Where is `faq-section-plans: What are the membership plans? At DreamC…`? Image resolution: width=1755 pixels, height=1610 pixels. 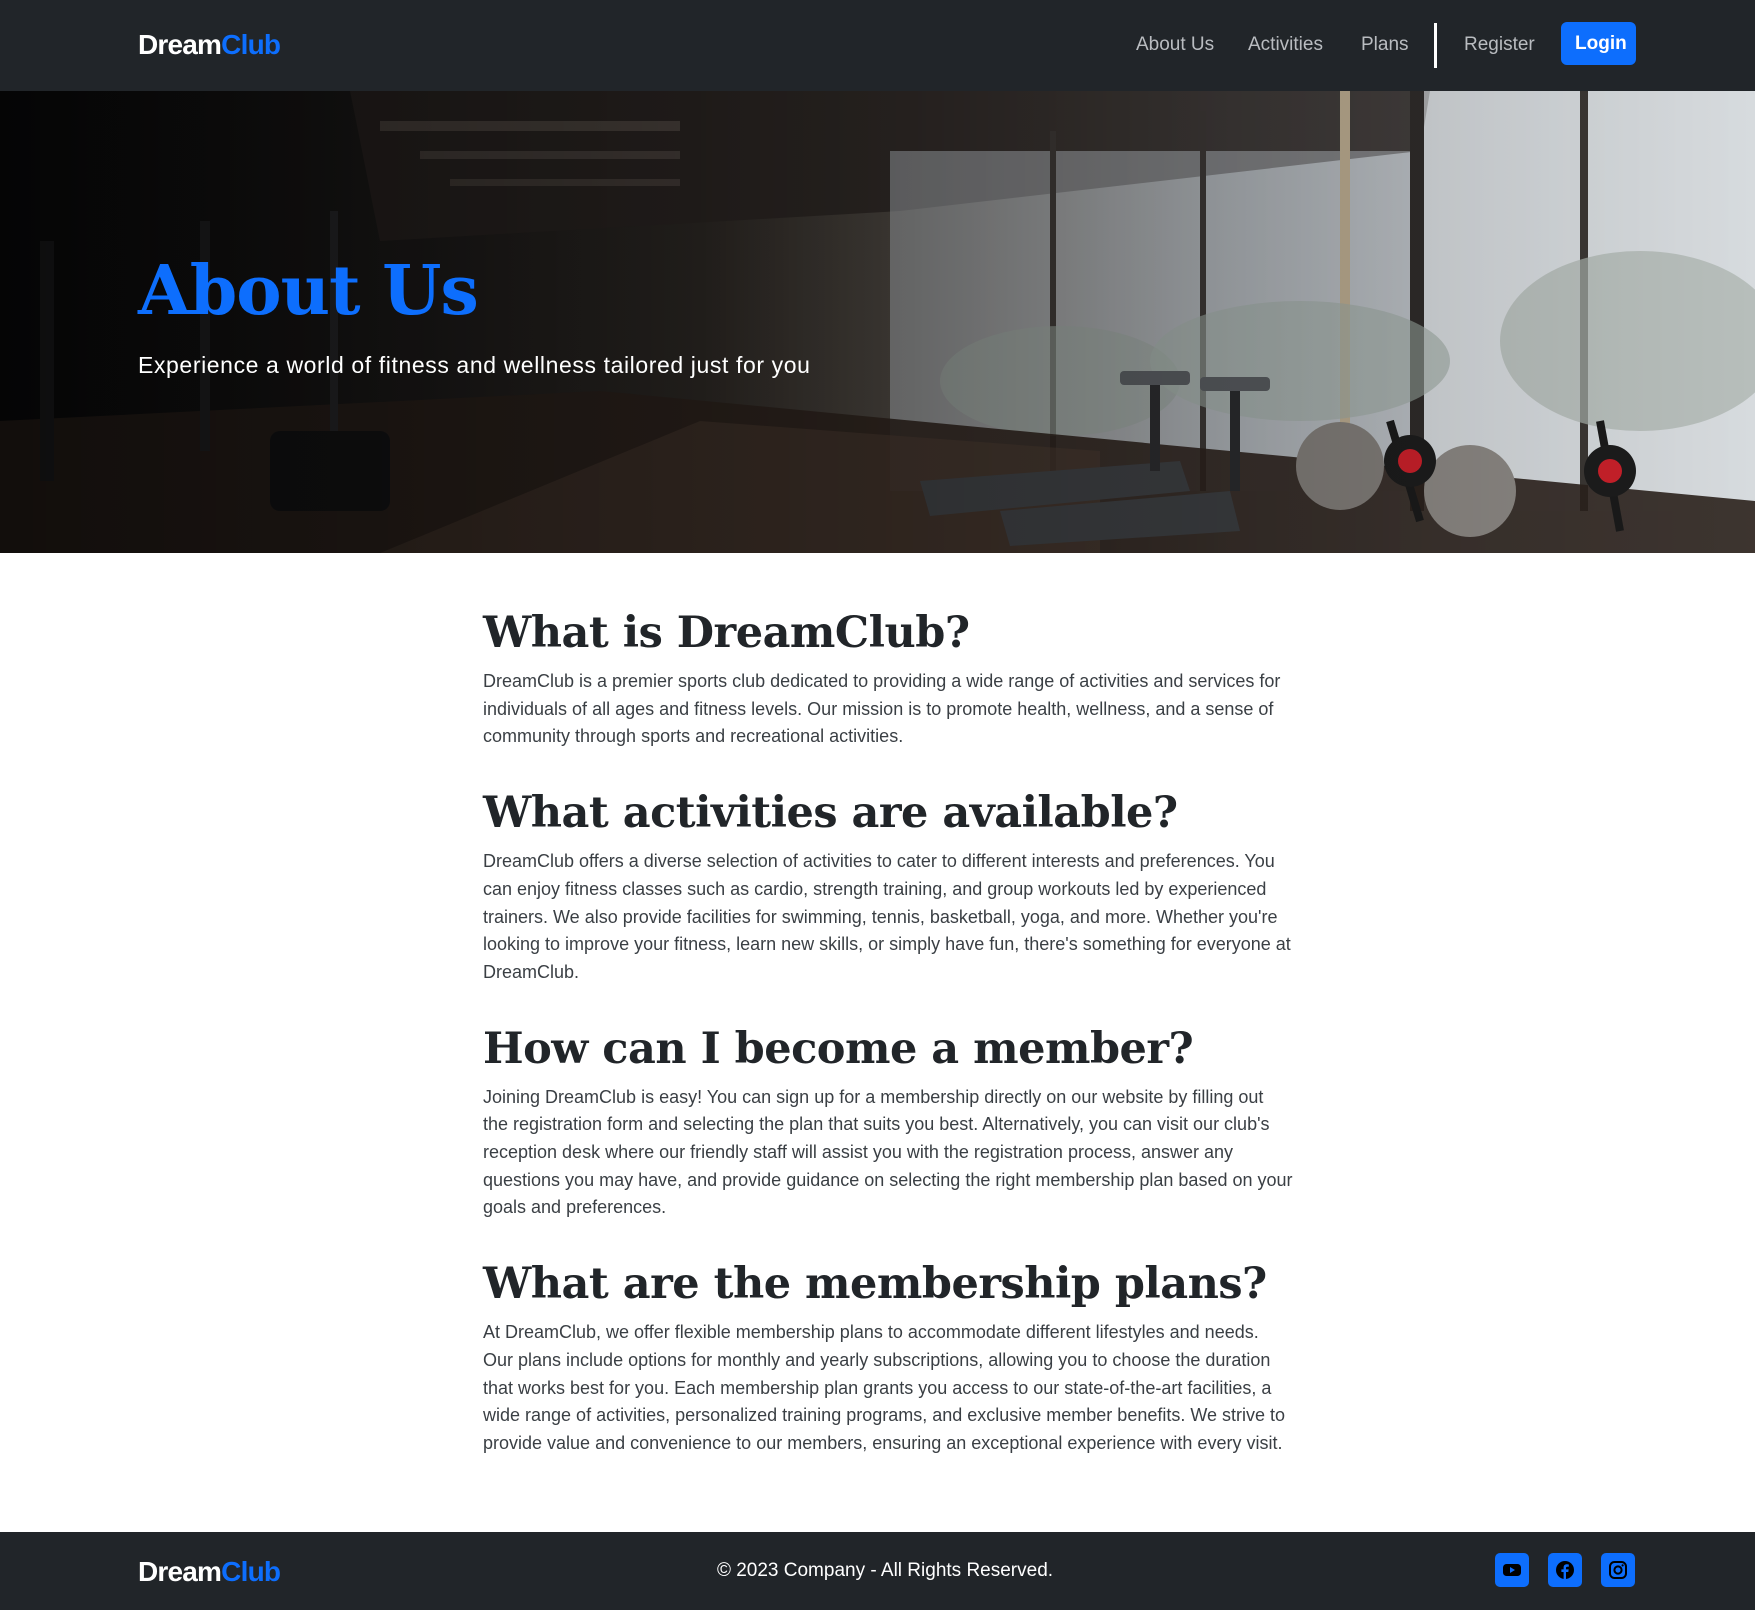 faq-section-plans: What are the membership plans? At DreamC… is located at coordinates (888, 1358).